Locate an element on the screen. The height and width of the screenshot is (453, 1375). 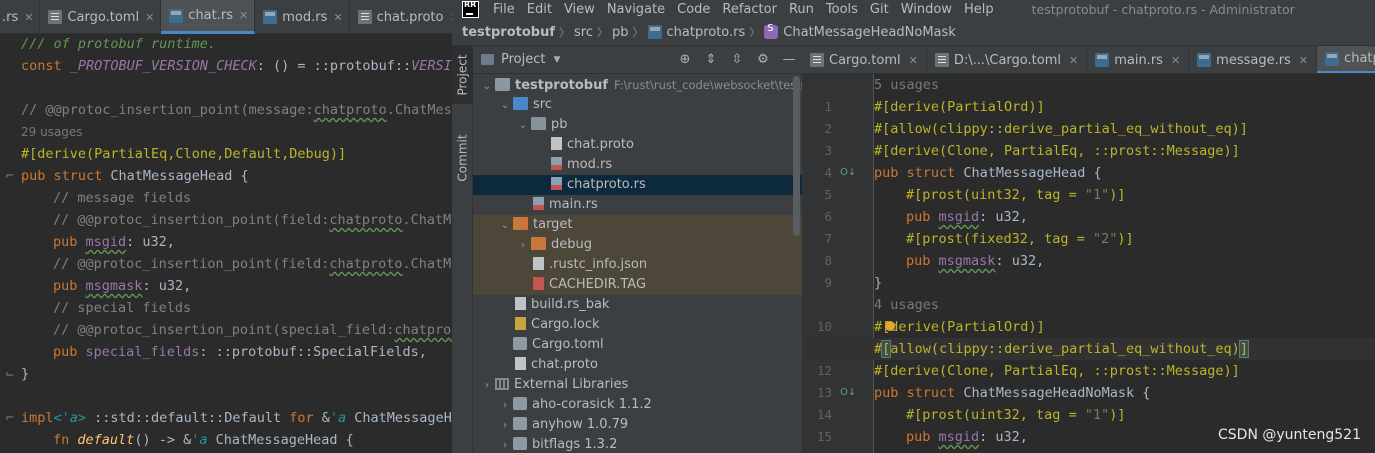
menu-run: Run is located at coordinates (801, 9).